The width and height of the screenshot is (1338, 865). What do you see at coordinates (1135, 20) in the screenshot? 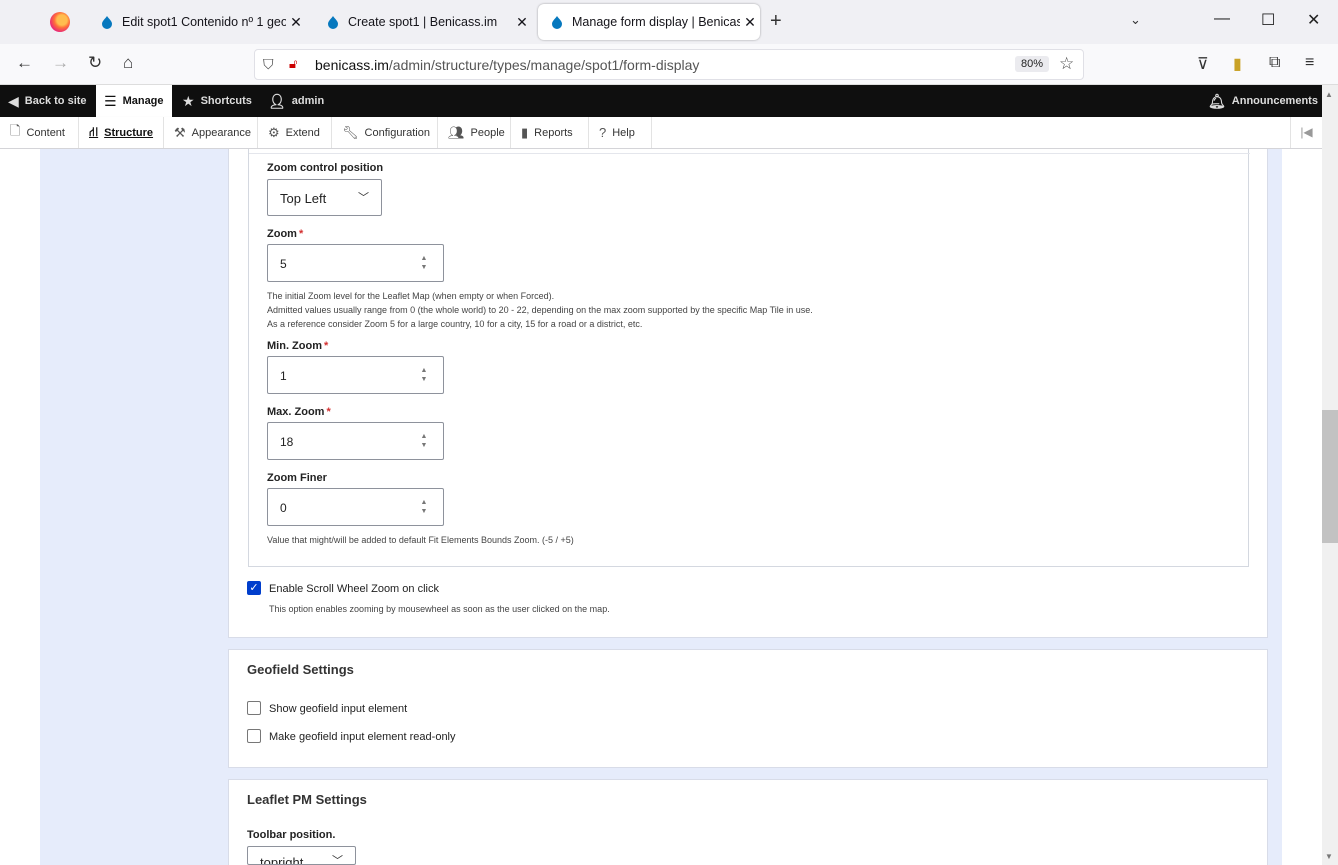
I see `chevron-down-icon: ⌄` at bounding box center [1135, 20].